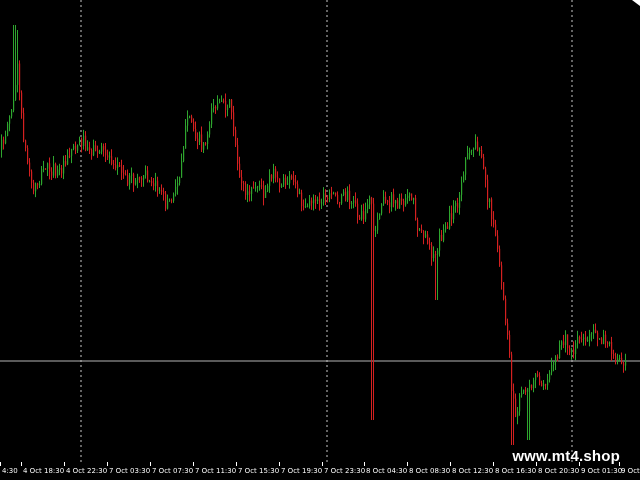 The width and height of the screenshot is (640, 480). I want to click on price-scale-handle-icon, so click(636, 3).